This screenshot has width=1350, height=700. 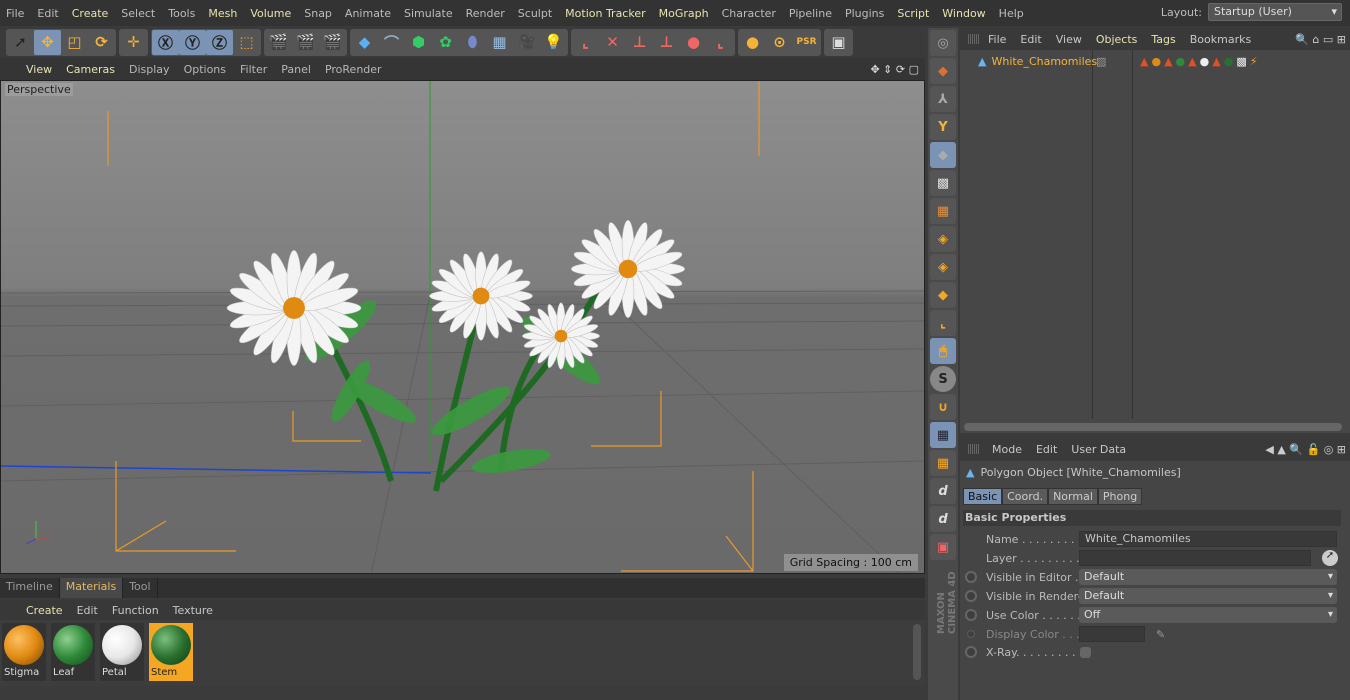 What do you see at coordinates (1275, 12) in the screenshot?
I see `layout-select: Startup (User)` at bounding box center [1275, 12].